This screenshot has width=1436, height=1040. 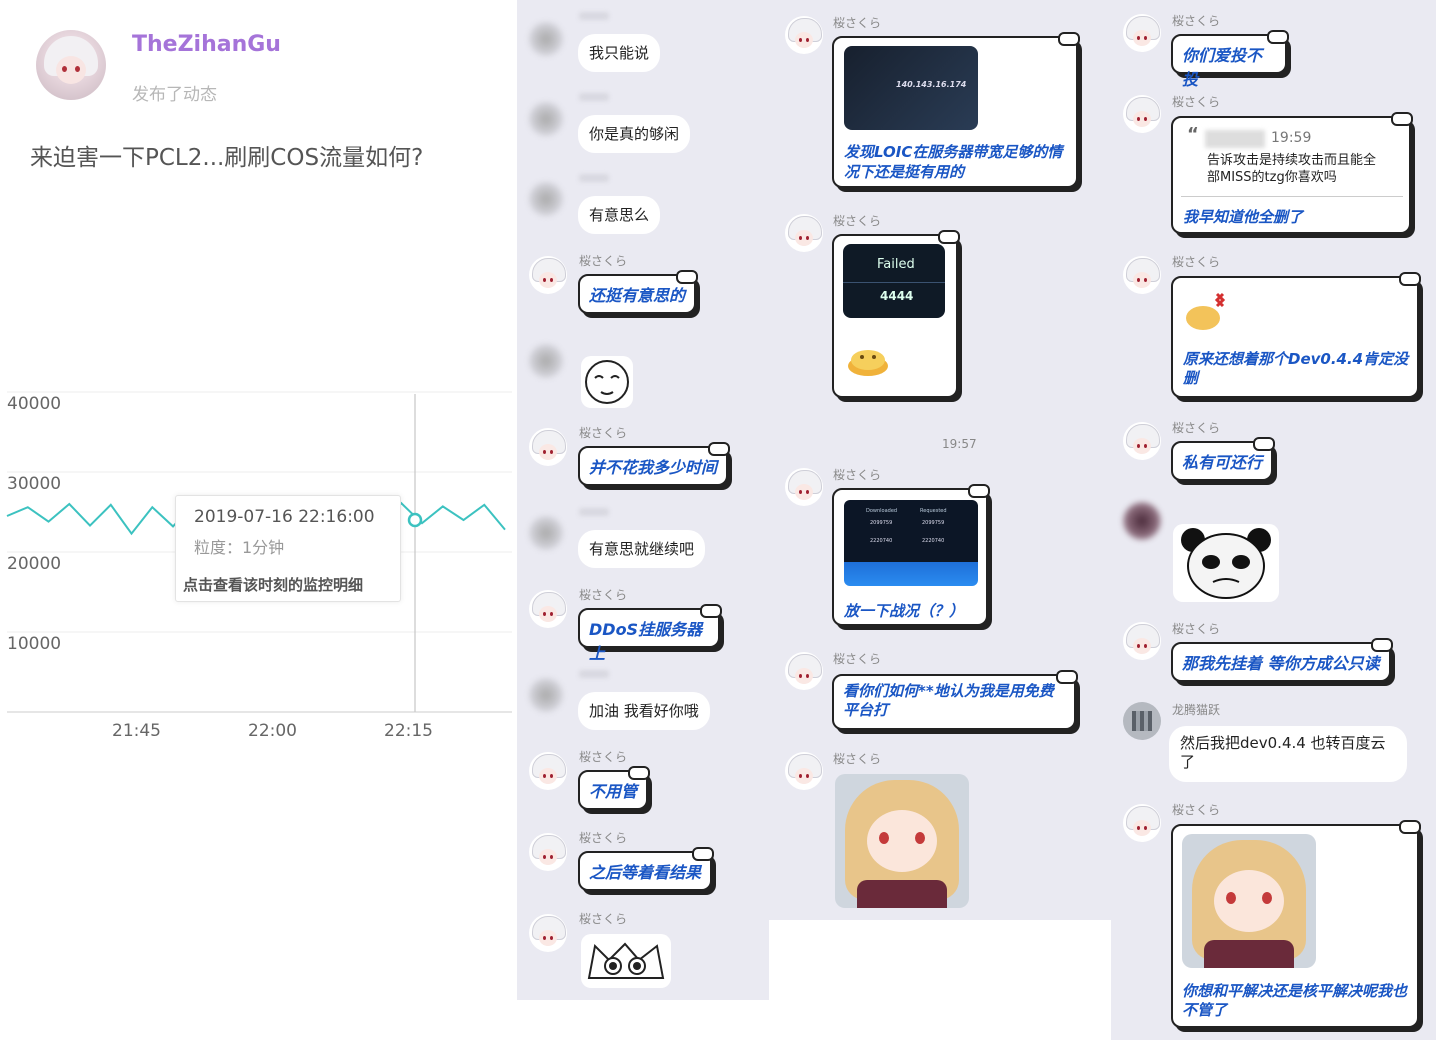 What do you see at coordinates (408, 731) in the screenshot?
I see `x-tick: 22:15` at bounding box center [408, 731].